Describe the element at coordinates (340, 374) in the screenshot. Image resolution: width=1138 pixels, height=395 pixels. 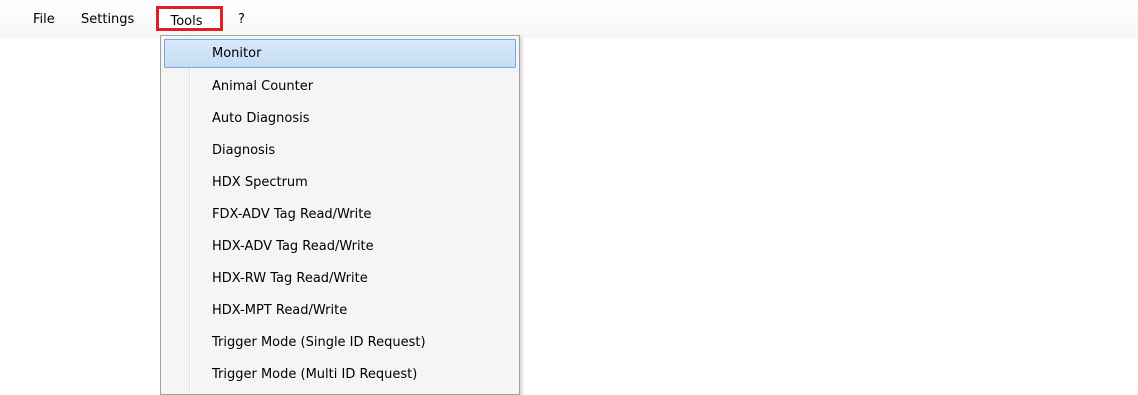
I see `menu-item-trigger-mode-multi: Trigger Mode (Multi ID Request)` at that location.